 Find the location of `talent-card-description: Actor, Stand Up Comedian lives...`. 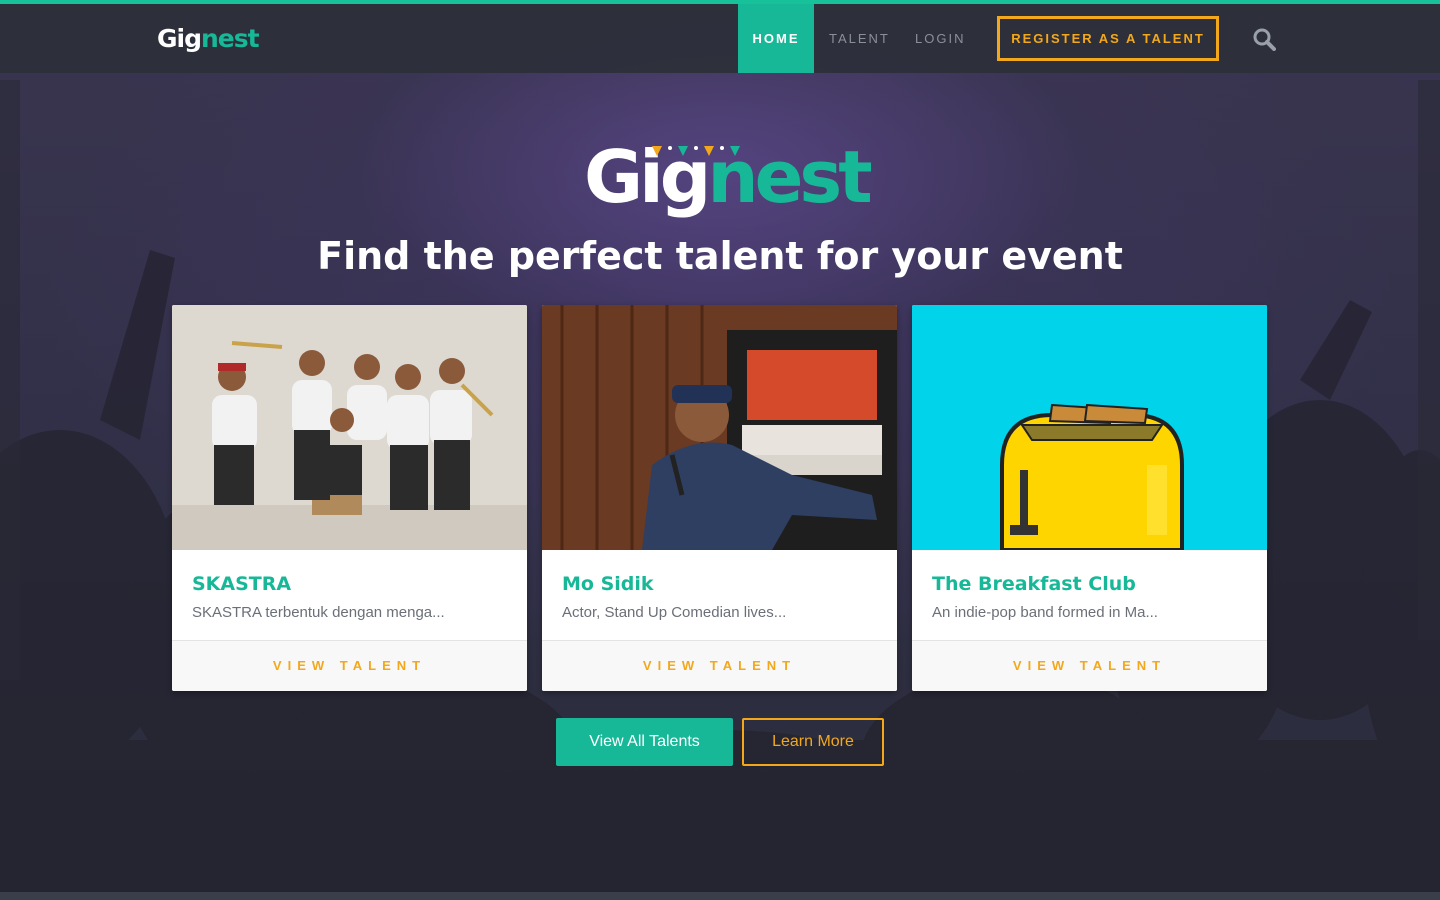

talent-card-description: Actor, Stand Up Comedian lives... is located at coordinates (674, 612).